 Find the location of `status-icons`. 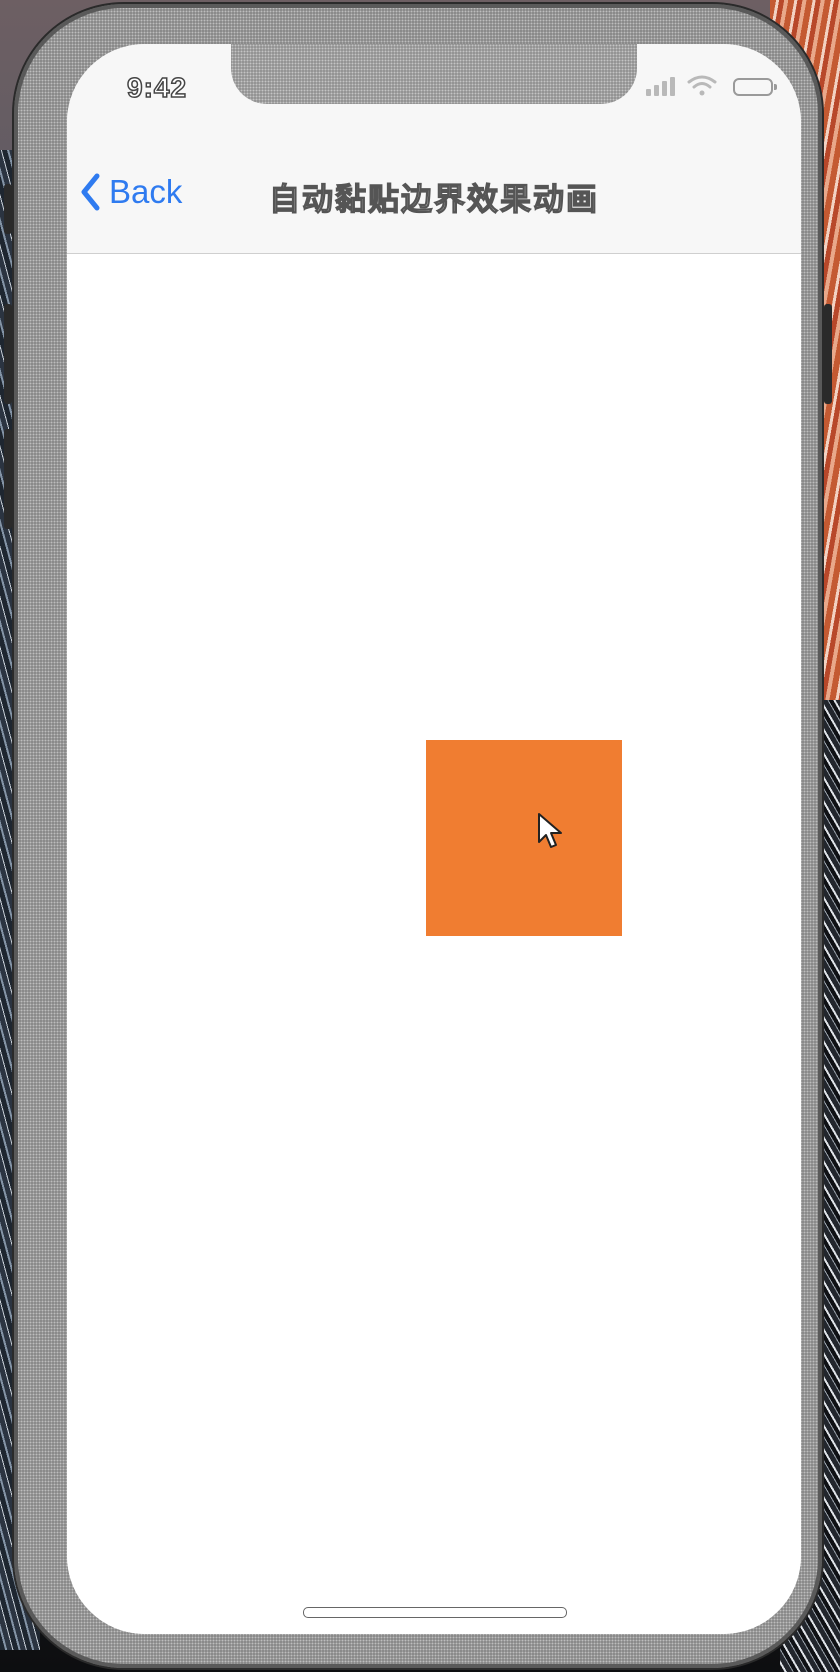

status-icons is located at coordinates (711, 85).